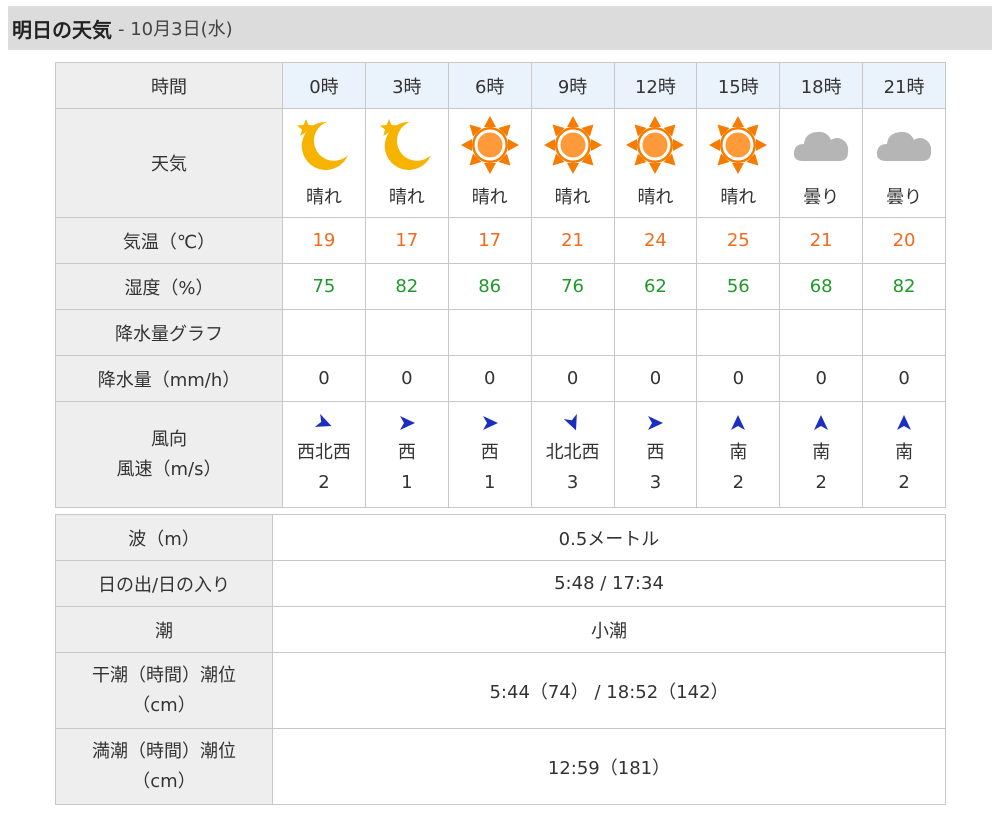 The height and width of the screenshot is (816, 1000). What do you see at coordinates (169, 332) in the screenshot?
I see `rain-graph-label: 降水量グラフ` at bounding box center [169, 332].